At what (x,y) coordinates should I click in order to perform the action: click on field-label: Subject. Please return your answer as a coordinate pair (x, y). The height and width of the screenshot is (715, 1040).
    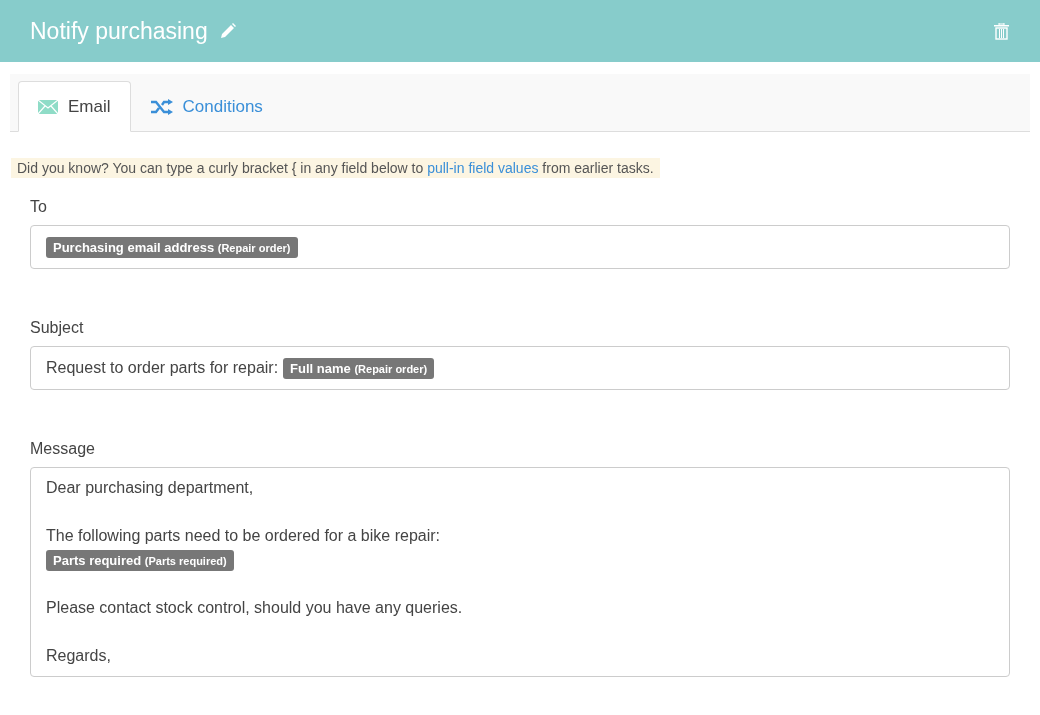
    Looking at the image, I should click on (57, 328).